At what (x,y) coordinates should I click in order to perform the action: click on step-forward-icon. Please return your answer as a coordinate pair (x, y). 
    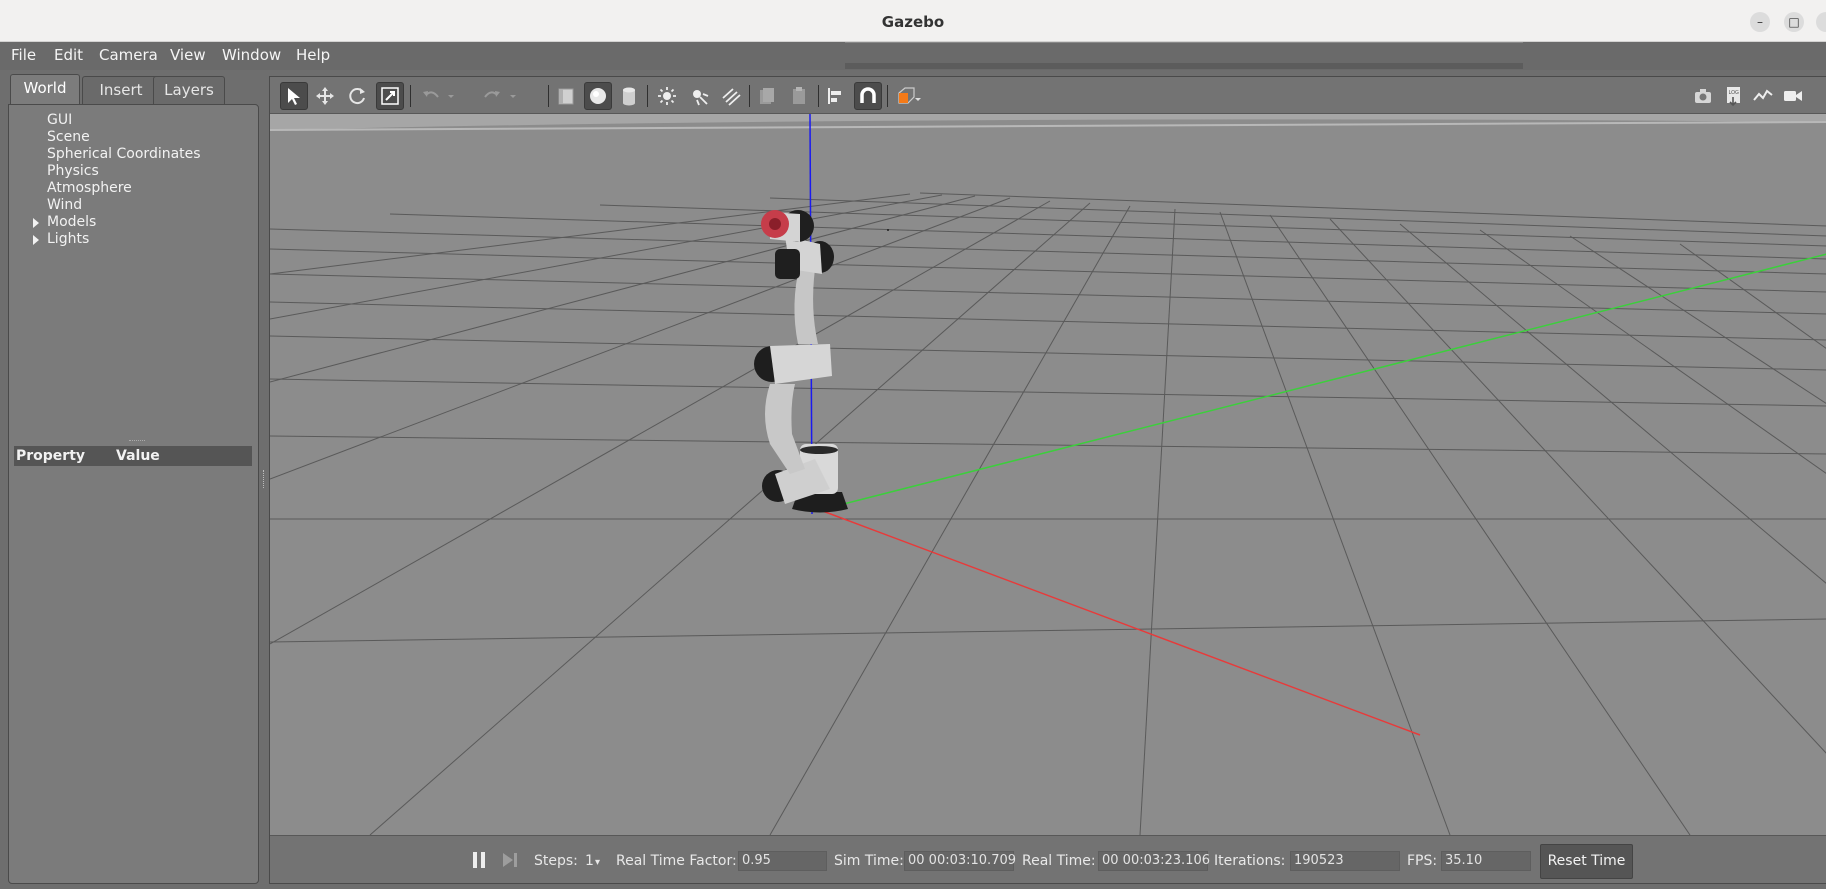
    Looking at the image, I should click on (510, 860).